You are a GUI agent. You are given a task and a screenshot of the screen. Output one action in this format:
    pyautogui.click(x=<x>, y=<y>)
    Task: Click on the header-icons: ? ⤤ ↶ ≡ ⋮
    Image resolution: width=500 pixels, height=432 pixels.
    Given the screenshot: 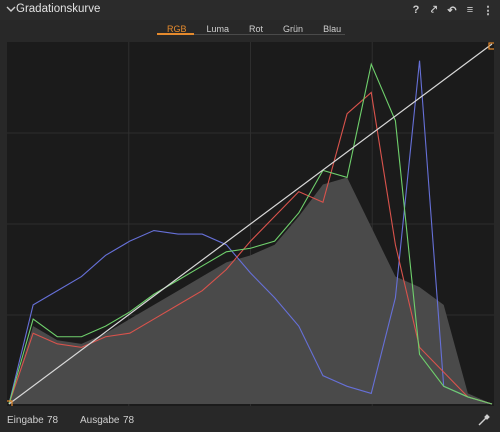 What is the action you would take?
    pyautogui.click(x=452, y=10)
    